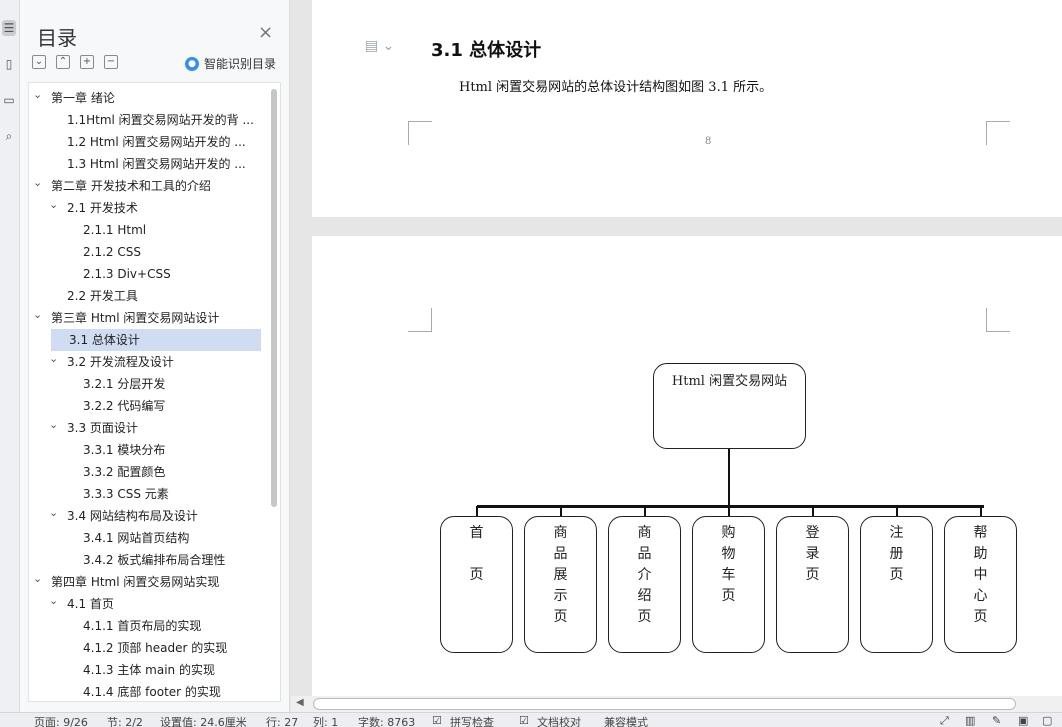 The image size is (1062, 727). What do you see at coordinates (980, 575) in the screenshot?
I see `diagram-child-label: 帮 助 中 心 页` at bounding box center [980, 575].